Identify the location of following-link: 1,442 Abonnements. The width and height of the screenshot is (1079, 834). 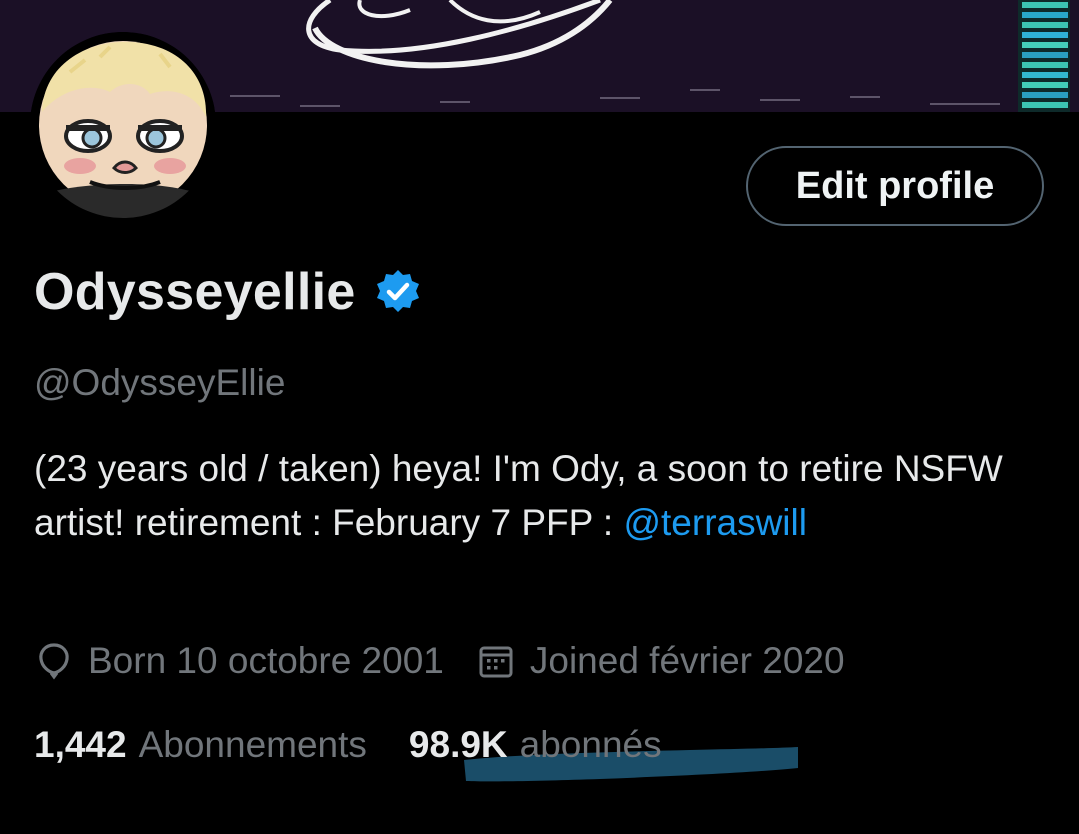
(200, 745).